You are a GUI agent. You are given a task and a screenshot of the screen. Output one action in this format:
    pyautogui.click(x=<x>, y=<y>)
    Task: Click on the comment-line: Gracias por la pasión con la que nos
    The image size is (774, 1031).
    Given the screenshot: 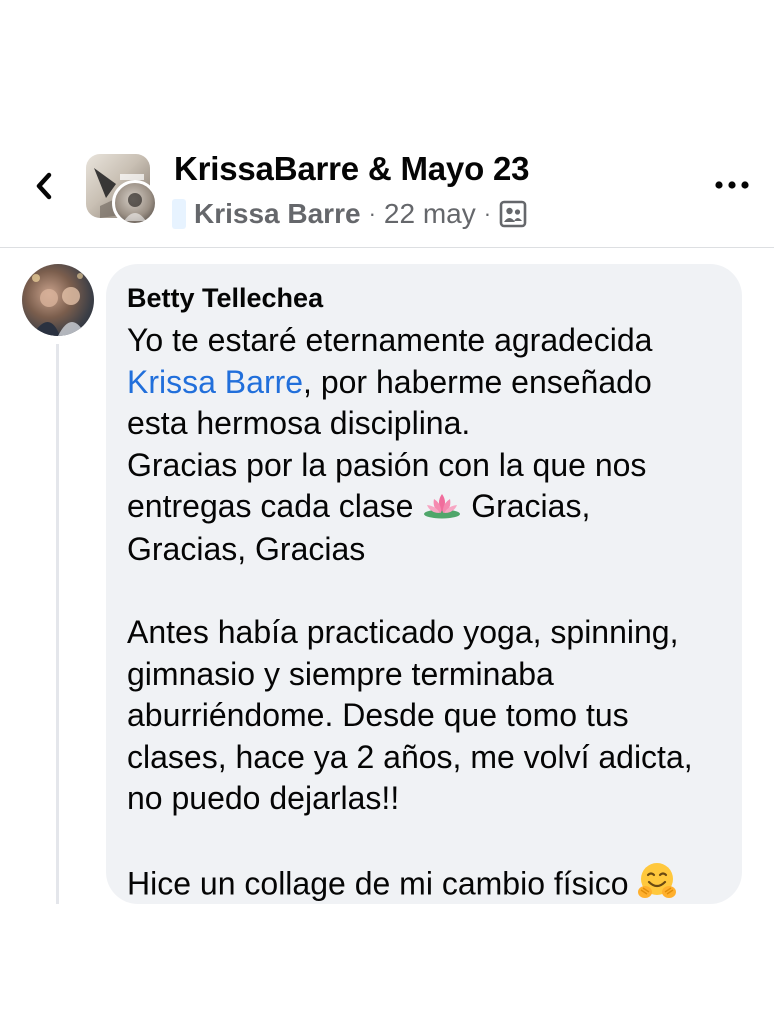 What is the action you would take?
    pyautogui.click(x=387, y=464)
    